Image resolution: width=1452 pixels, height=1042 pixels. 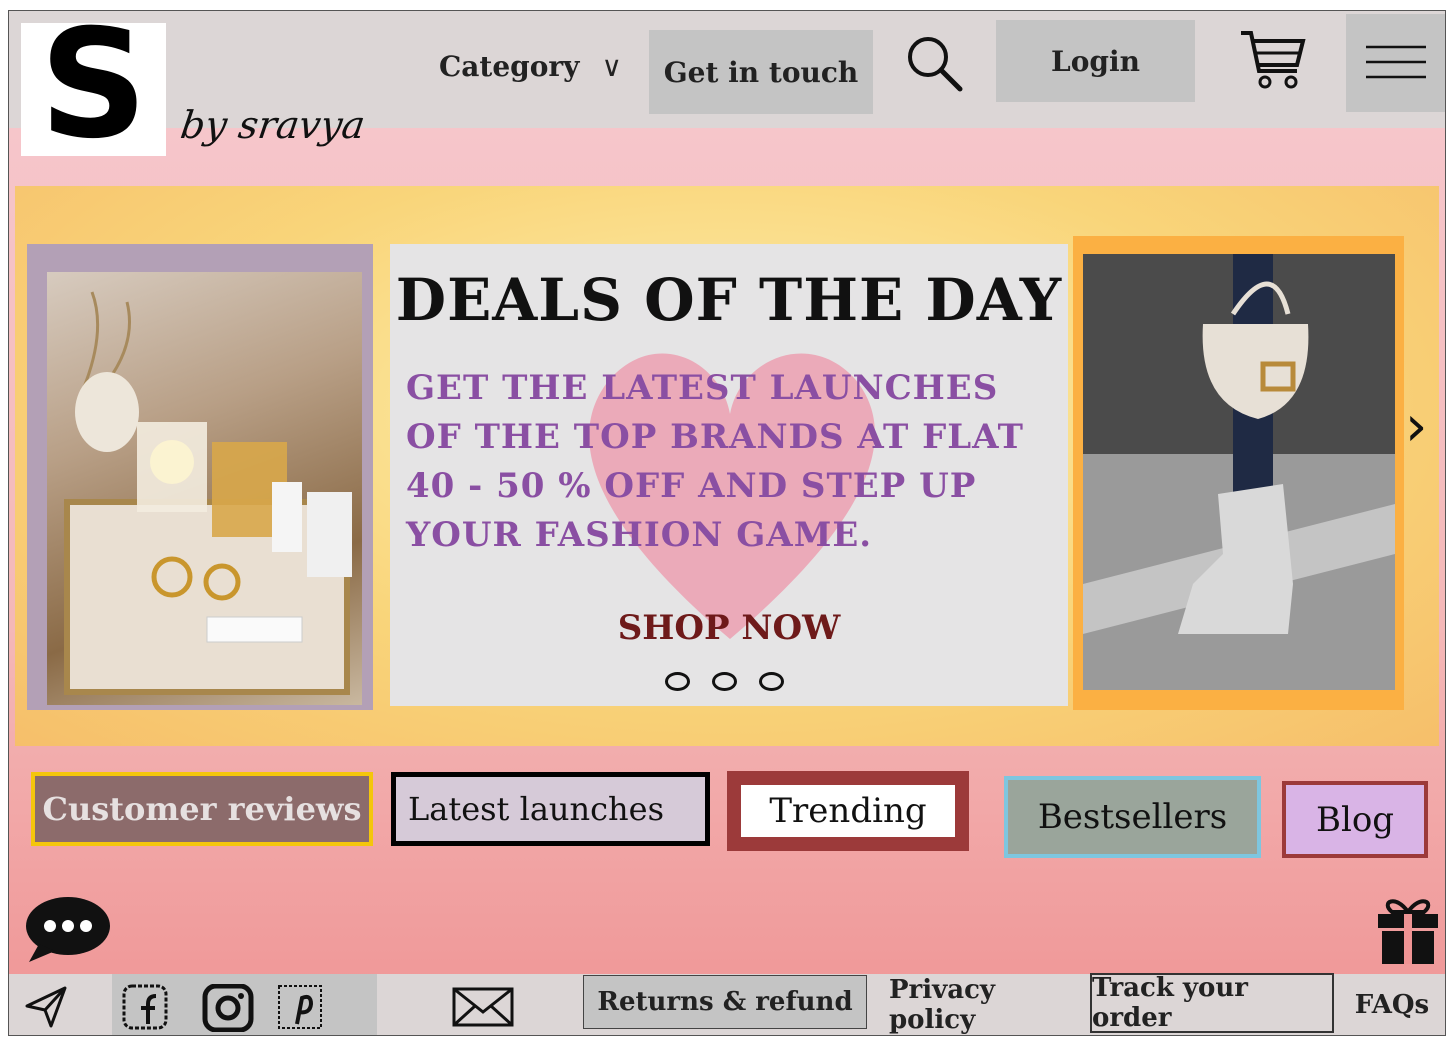 I want to click on bestsellers-button: Bestsellers, so click(x=1132, y=817).